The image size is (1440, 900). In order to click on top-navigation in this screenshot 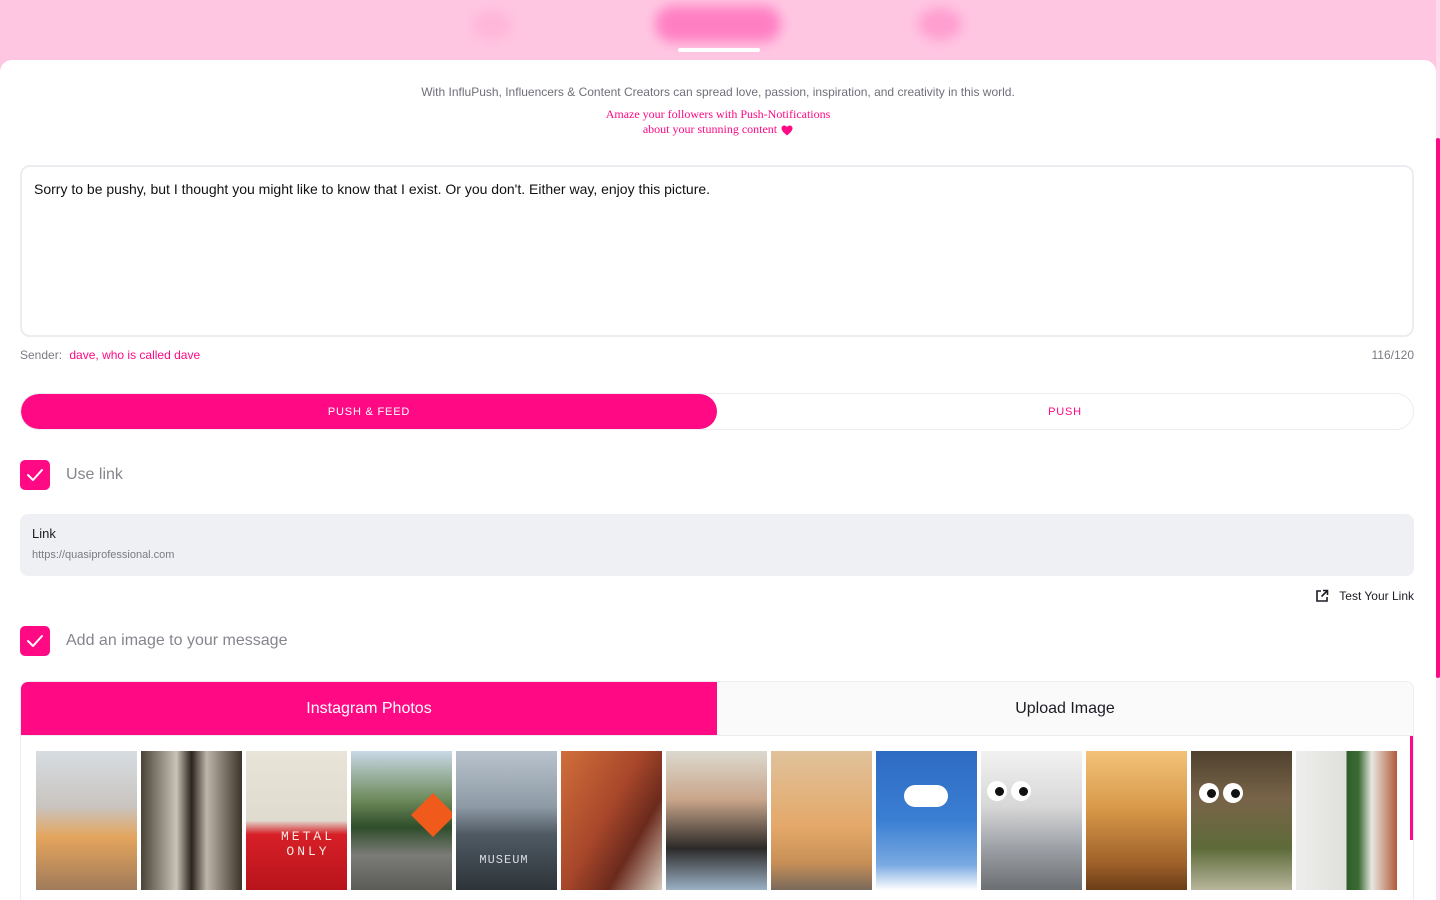, I will do `click(720, 31)`.